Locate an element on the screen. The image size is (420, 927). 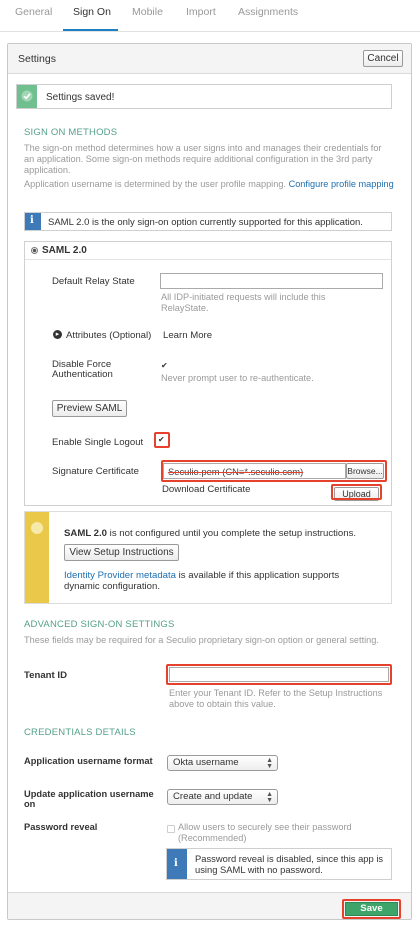
saml-title: SAML 2.0 is located at coordinates (64, 250).